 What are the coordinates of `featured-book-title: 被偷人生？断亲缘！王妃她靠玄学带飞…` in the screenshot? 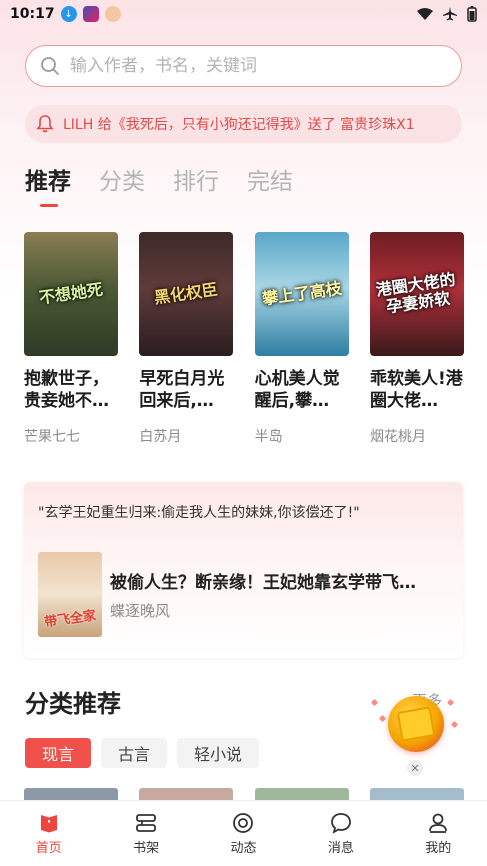 It's located at (263, 583).